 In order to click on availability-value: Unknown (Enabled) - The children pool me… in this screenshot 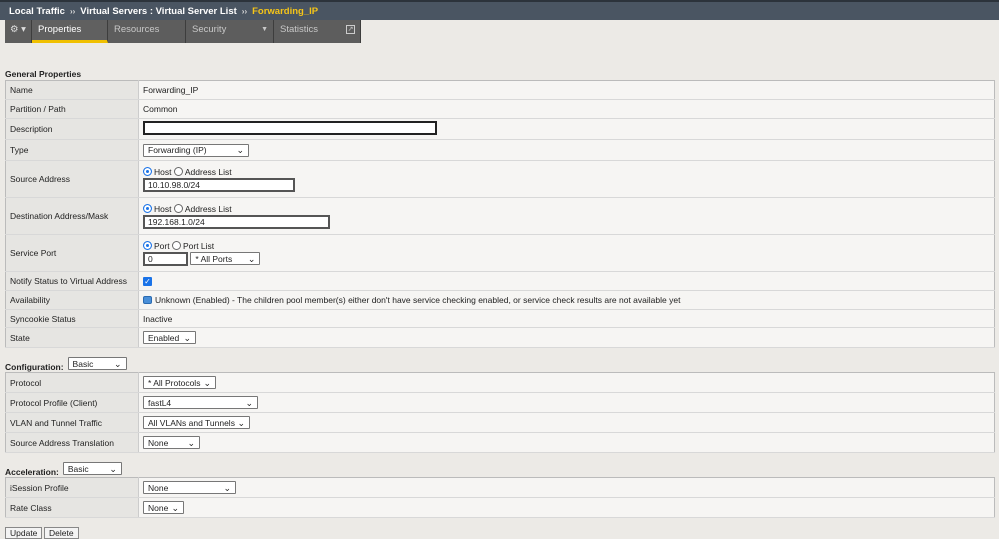, I will do `click(418, 300)`.